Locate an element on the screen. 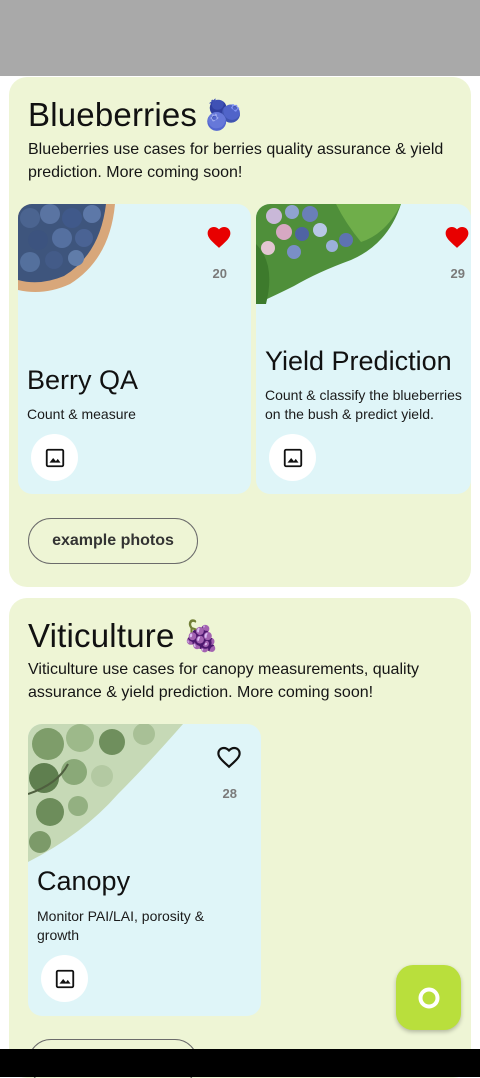  fab-button is located at coordinates (428, 997).